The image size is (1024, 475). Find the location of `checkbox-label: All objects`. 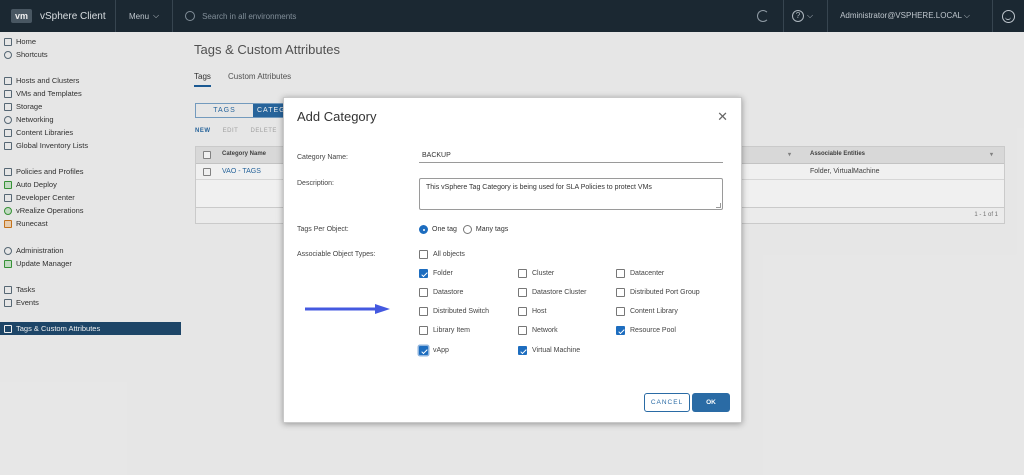

checkbox-label: All objects is located at coordinates (449, 254).